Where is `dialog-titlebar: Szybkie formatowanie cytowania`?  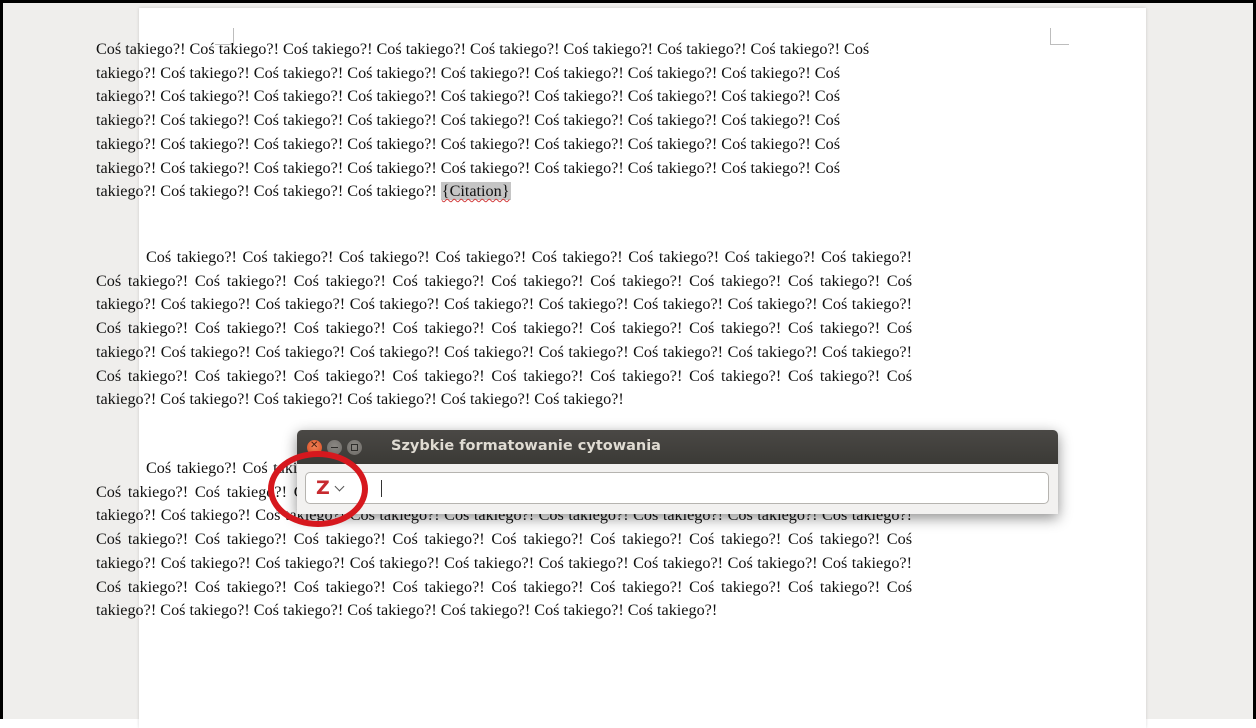 dialog-titlebar: Szybkie formatowanie cytowania is located at coordinates (677, 447).